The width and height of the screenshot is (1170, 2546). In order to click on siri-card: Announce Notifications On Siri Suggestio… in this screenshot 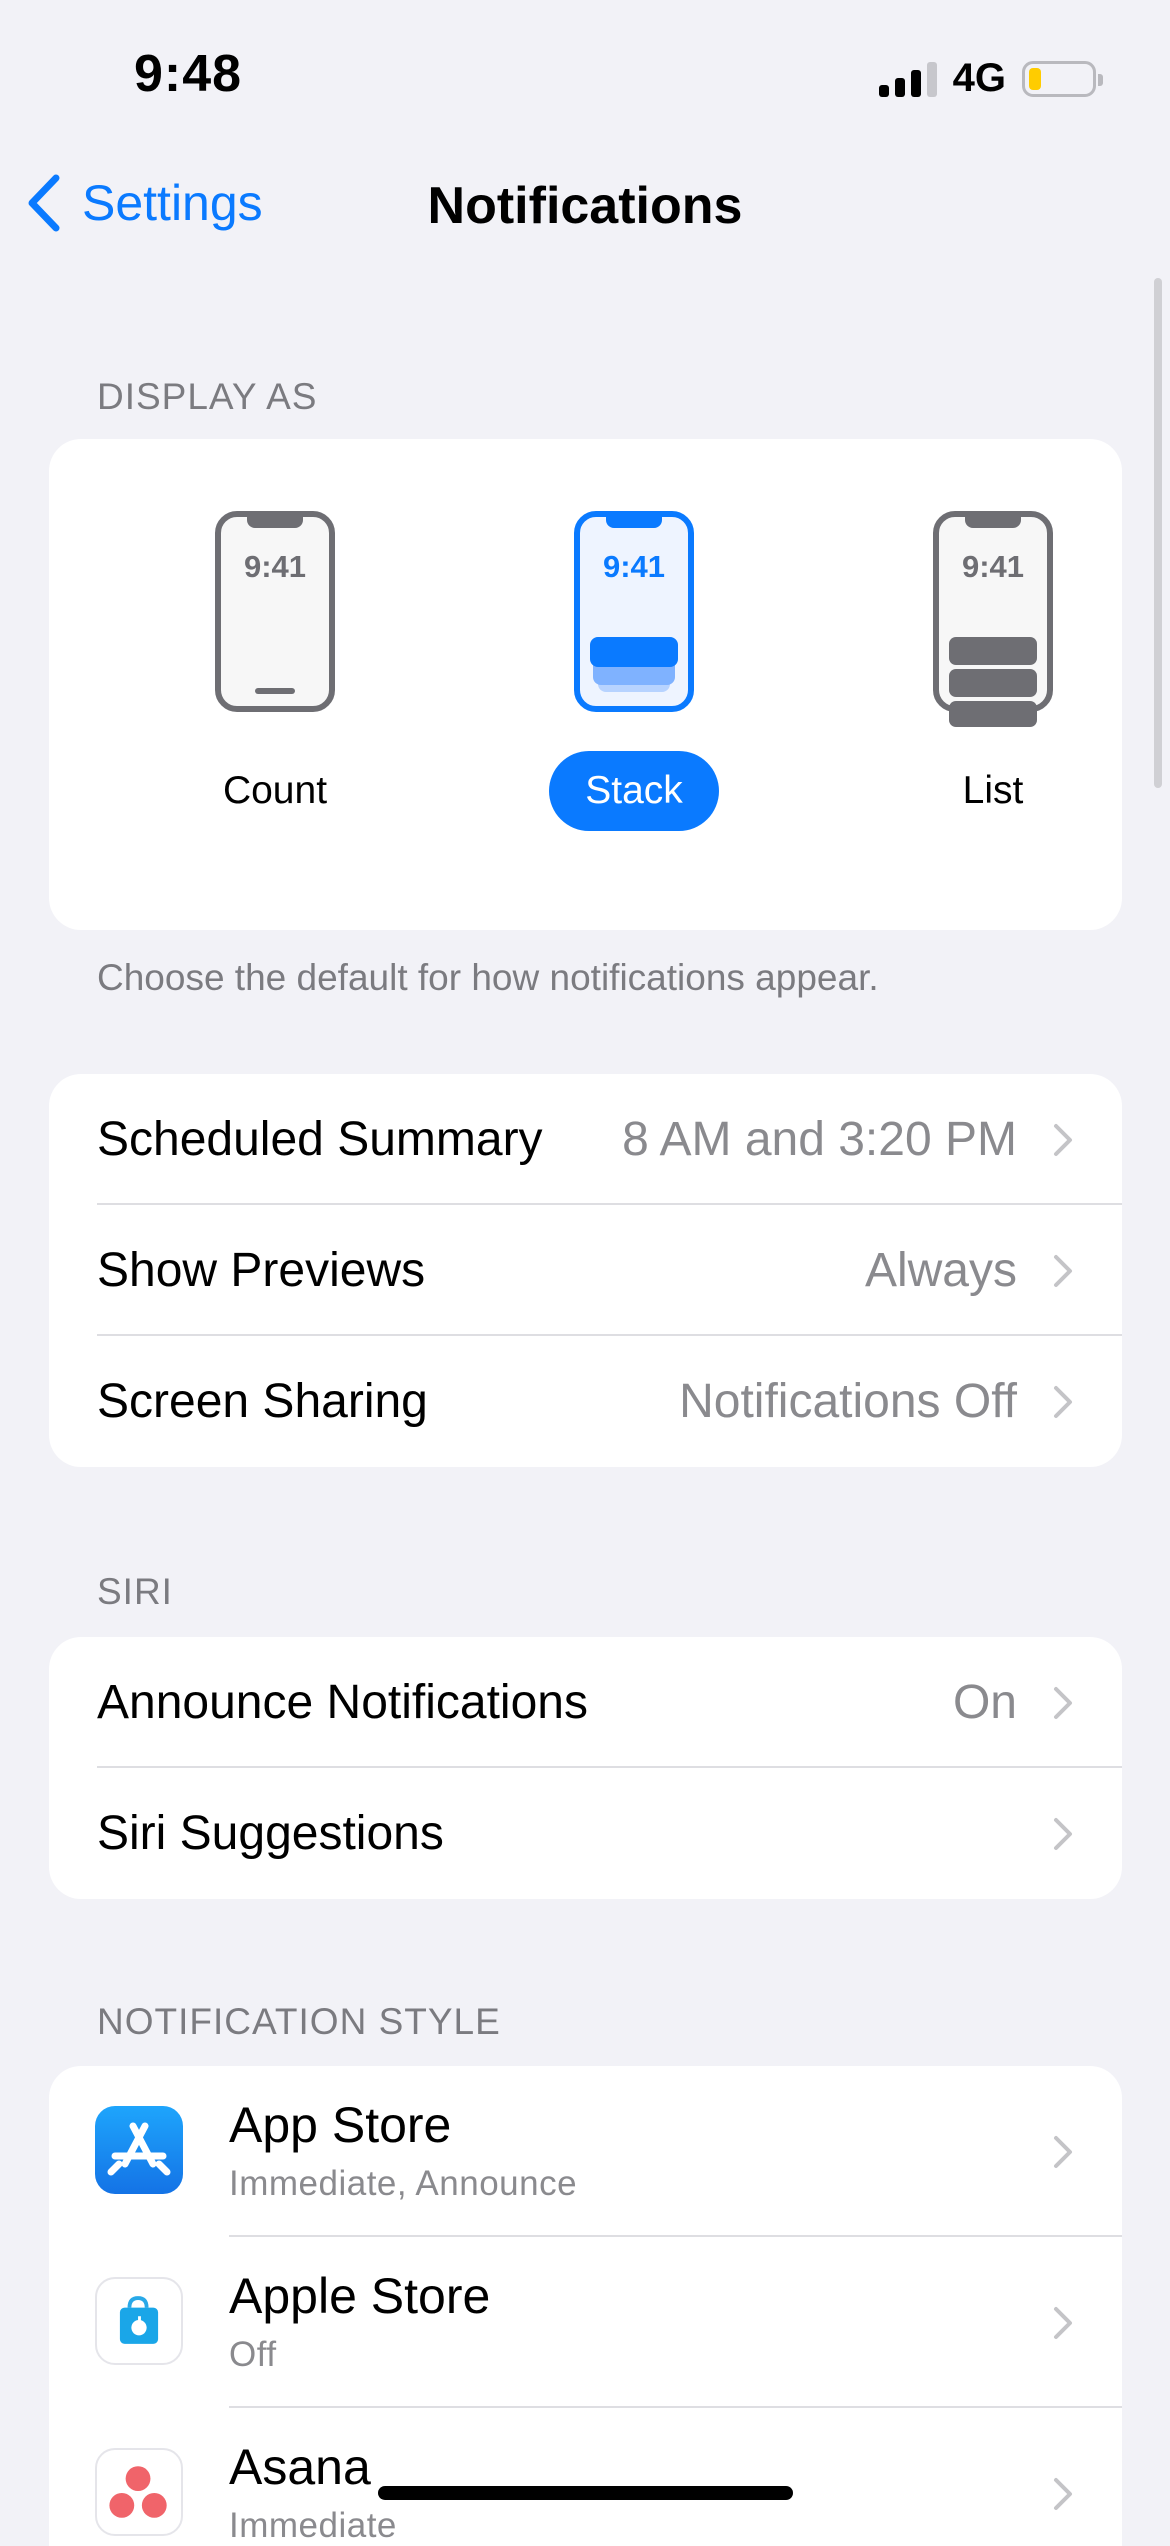, I will do `click(585, 1768)`.